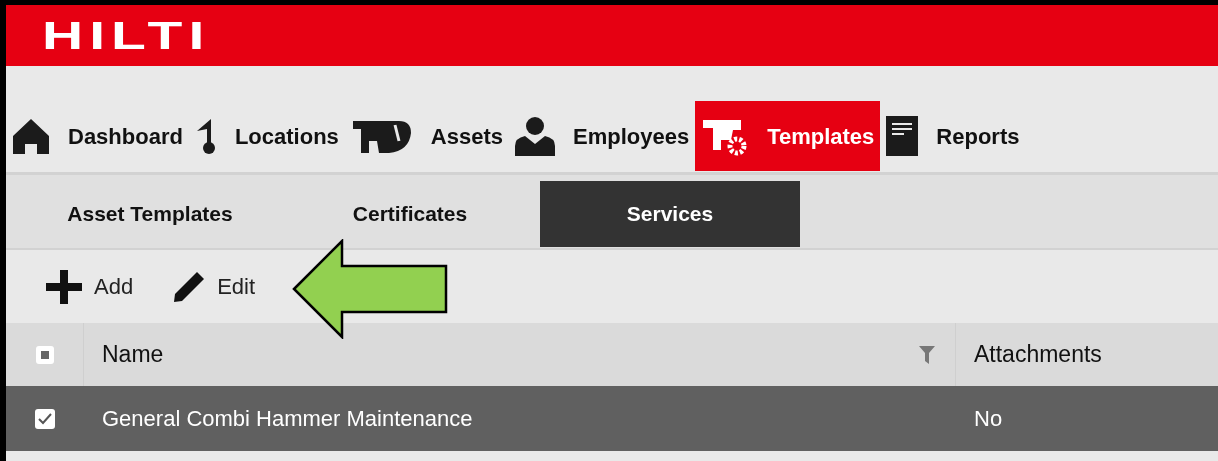  What do you see at coordinates (953, 136) in the screenshot?
I see `nav-tab: Reports` at bounding box center [953, 136].